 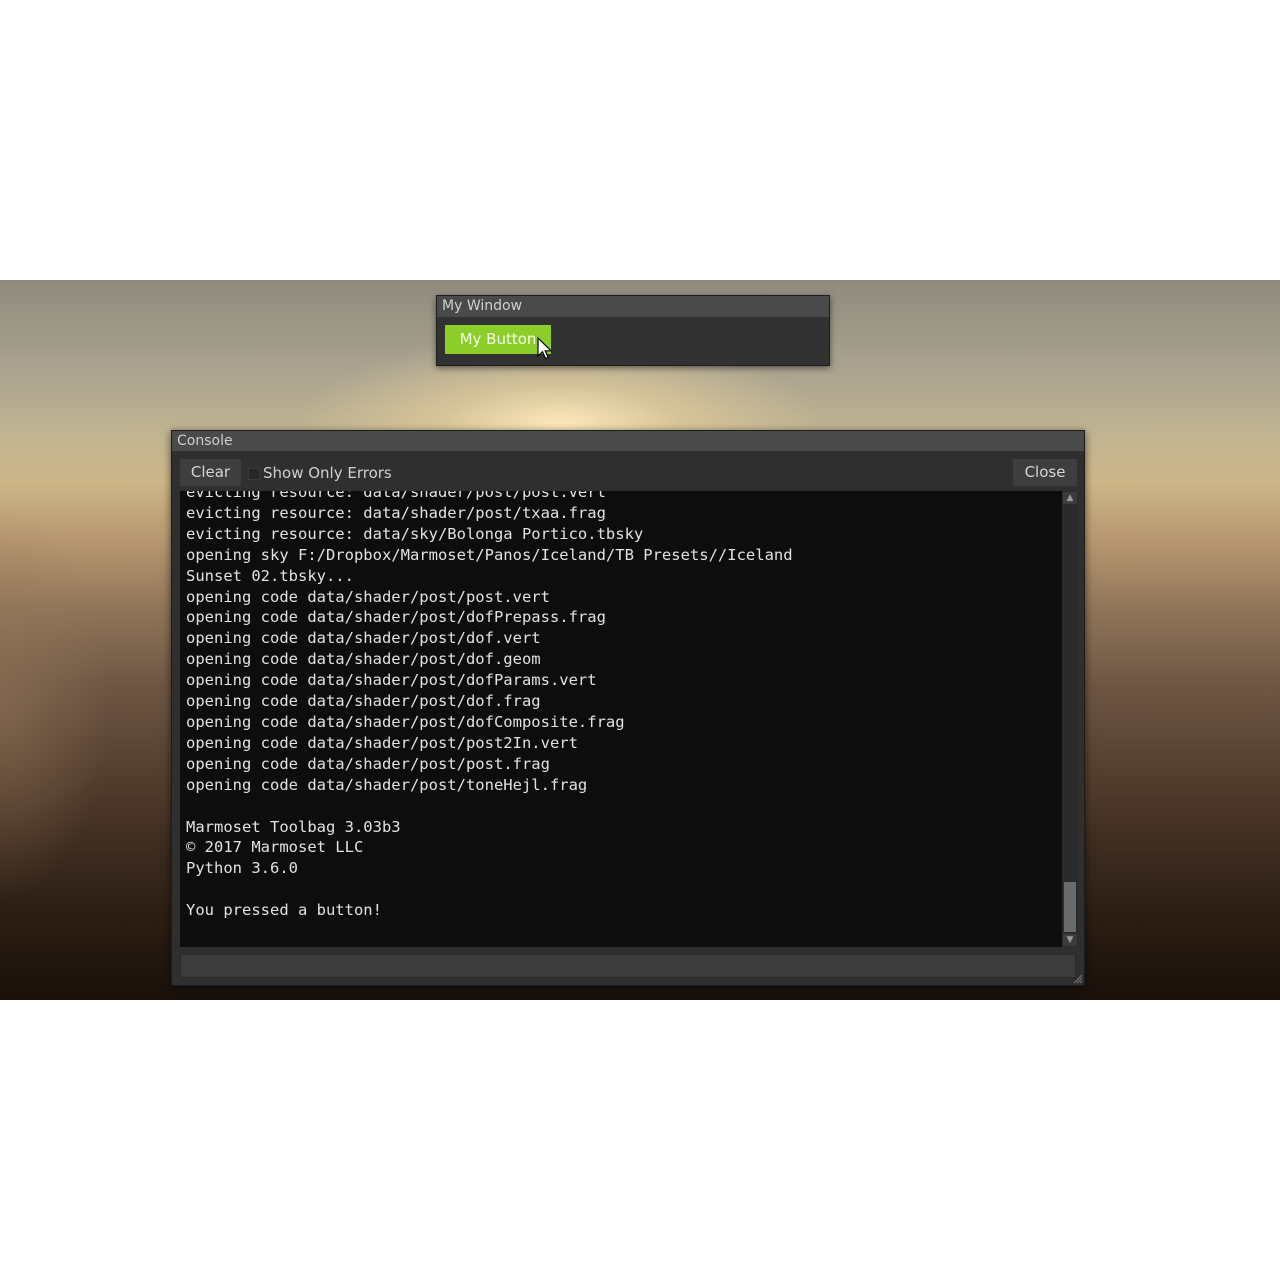 What do you see at coordinates (628, 441) in the screenshot?
I see `console-title: Console` at bounding box center [628, 441].